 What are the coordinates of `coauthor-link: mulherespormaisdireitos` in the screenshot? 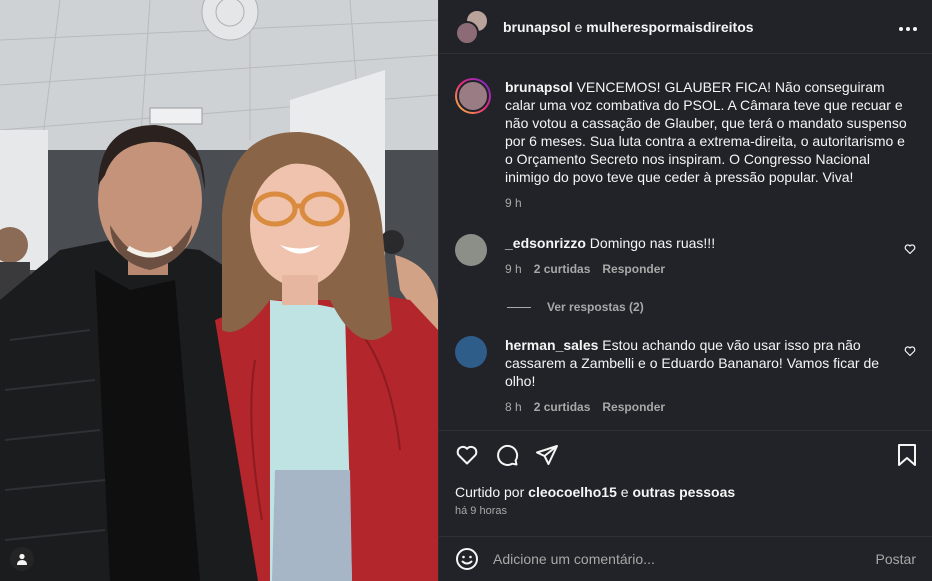 It's located at (669, 27).